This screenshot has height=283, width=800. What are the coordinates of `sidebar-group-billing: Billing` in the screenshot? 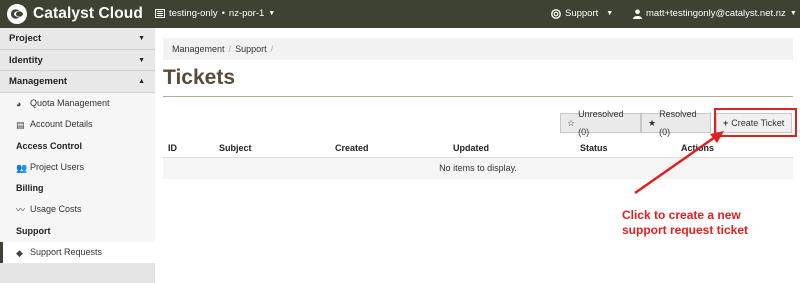 It's located at (30, 188).